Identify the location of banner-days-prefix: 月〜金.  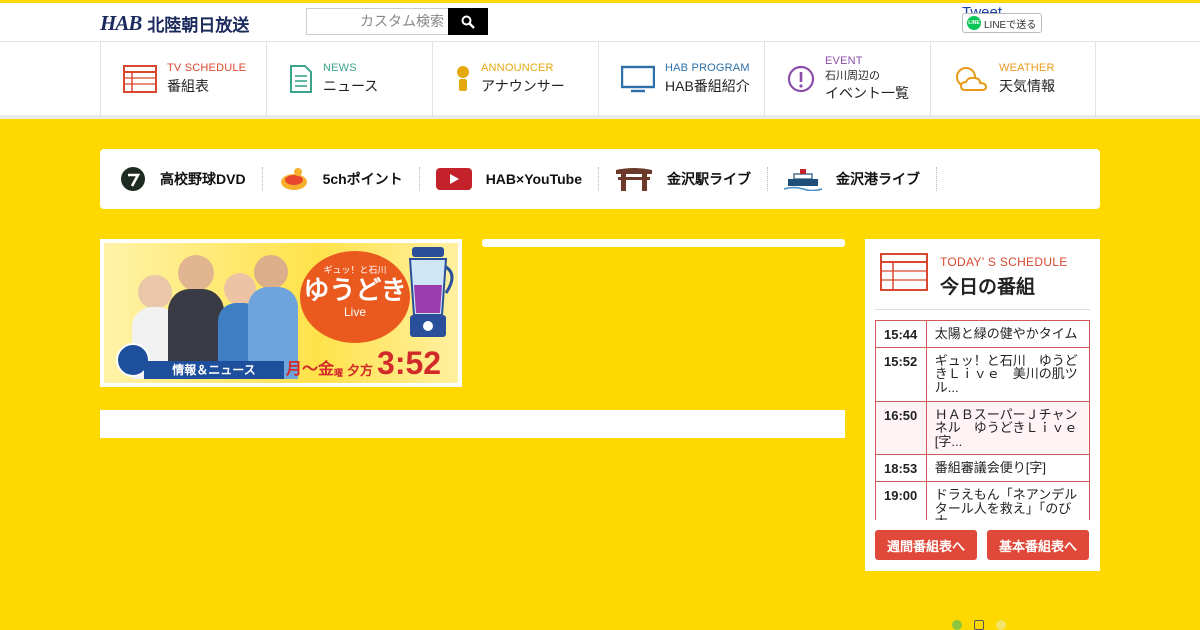
(310, 369).